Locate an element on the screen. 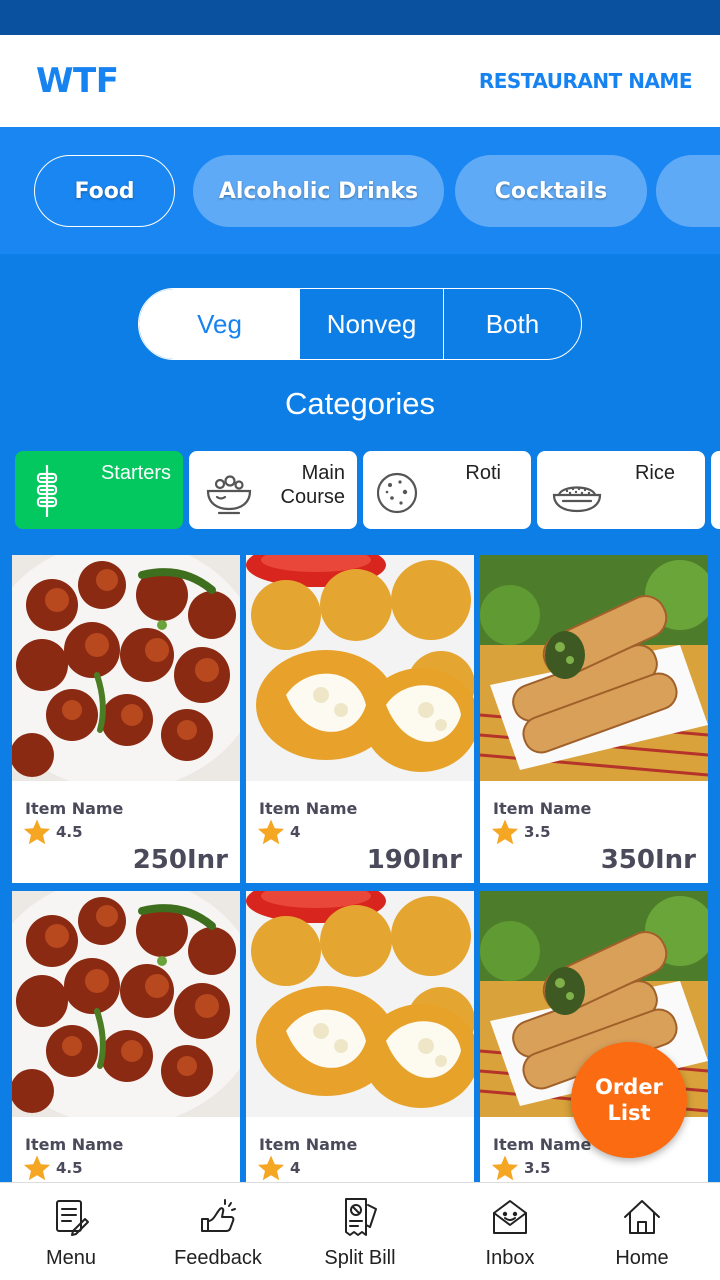 The image size is (720, 1280). categories-heading: Categories is located at coordinates (360, 403).